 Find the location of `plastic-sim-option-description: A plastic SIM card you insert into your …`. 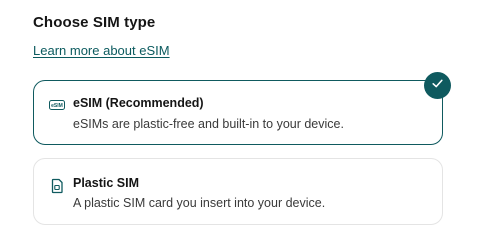

plastic-sim-option-description: A plastic SIM card you insert into your … is located at coordinates (199, 203).